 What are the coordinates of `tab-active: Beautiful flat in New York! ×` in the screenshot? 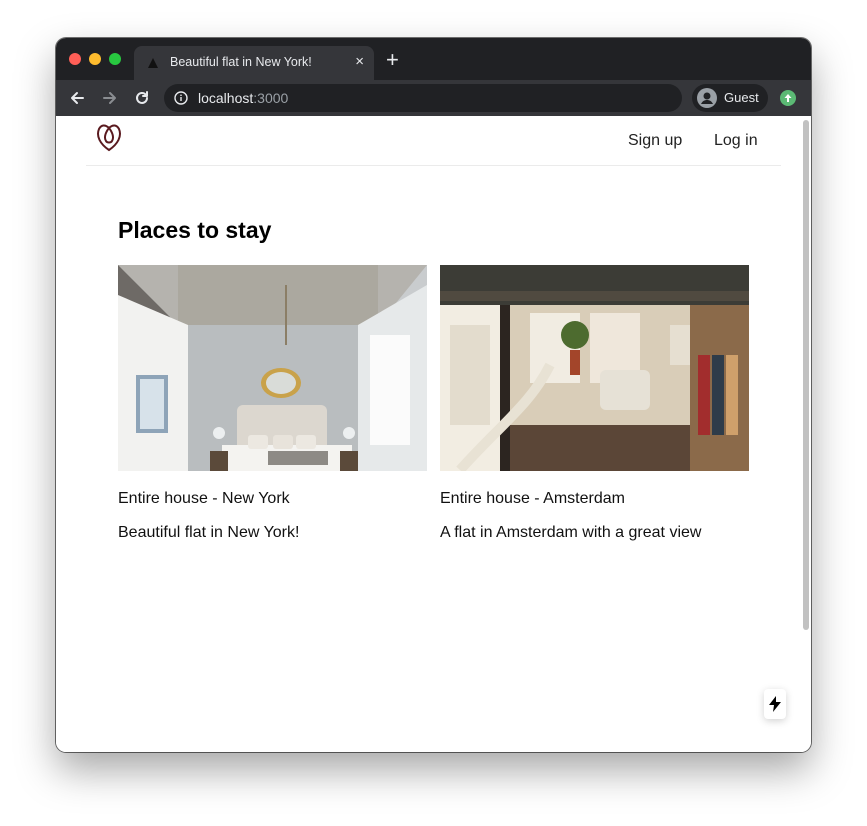 It's located at (254, 63).